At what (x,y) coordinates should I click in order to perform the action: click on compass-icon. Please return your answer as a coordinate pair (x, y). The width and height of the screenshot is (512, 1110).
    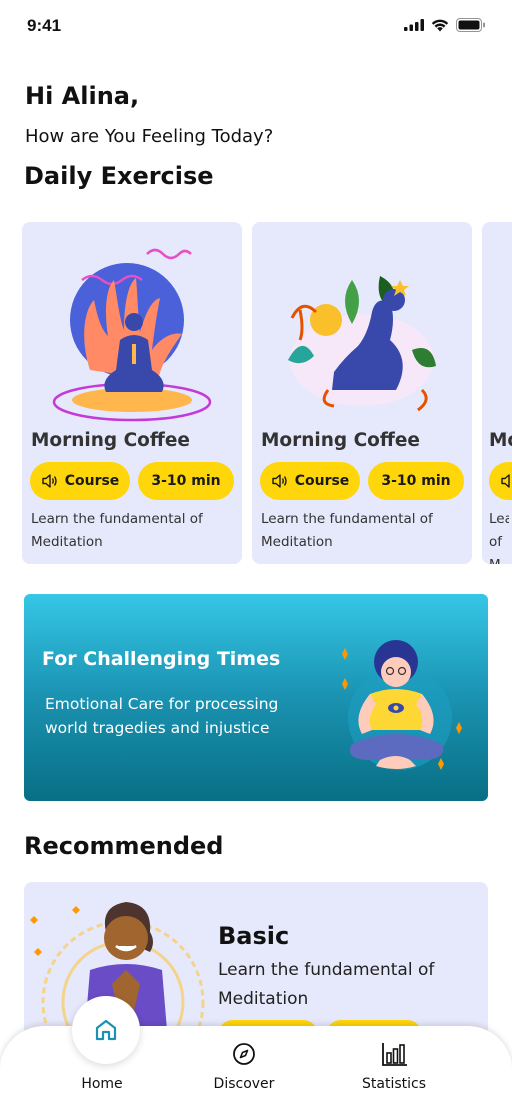
    Looking at the image, I should click on (244, 1054).